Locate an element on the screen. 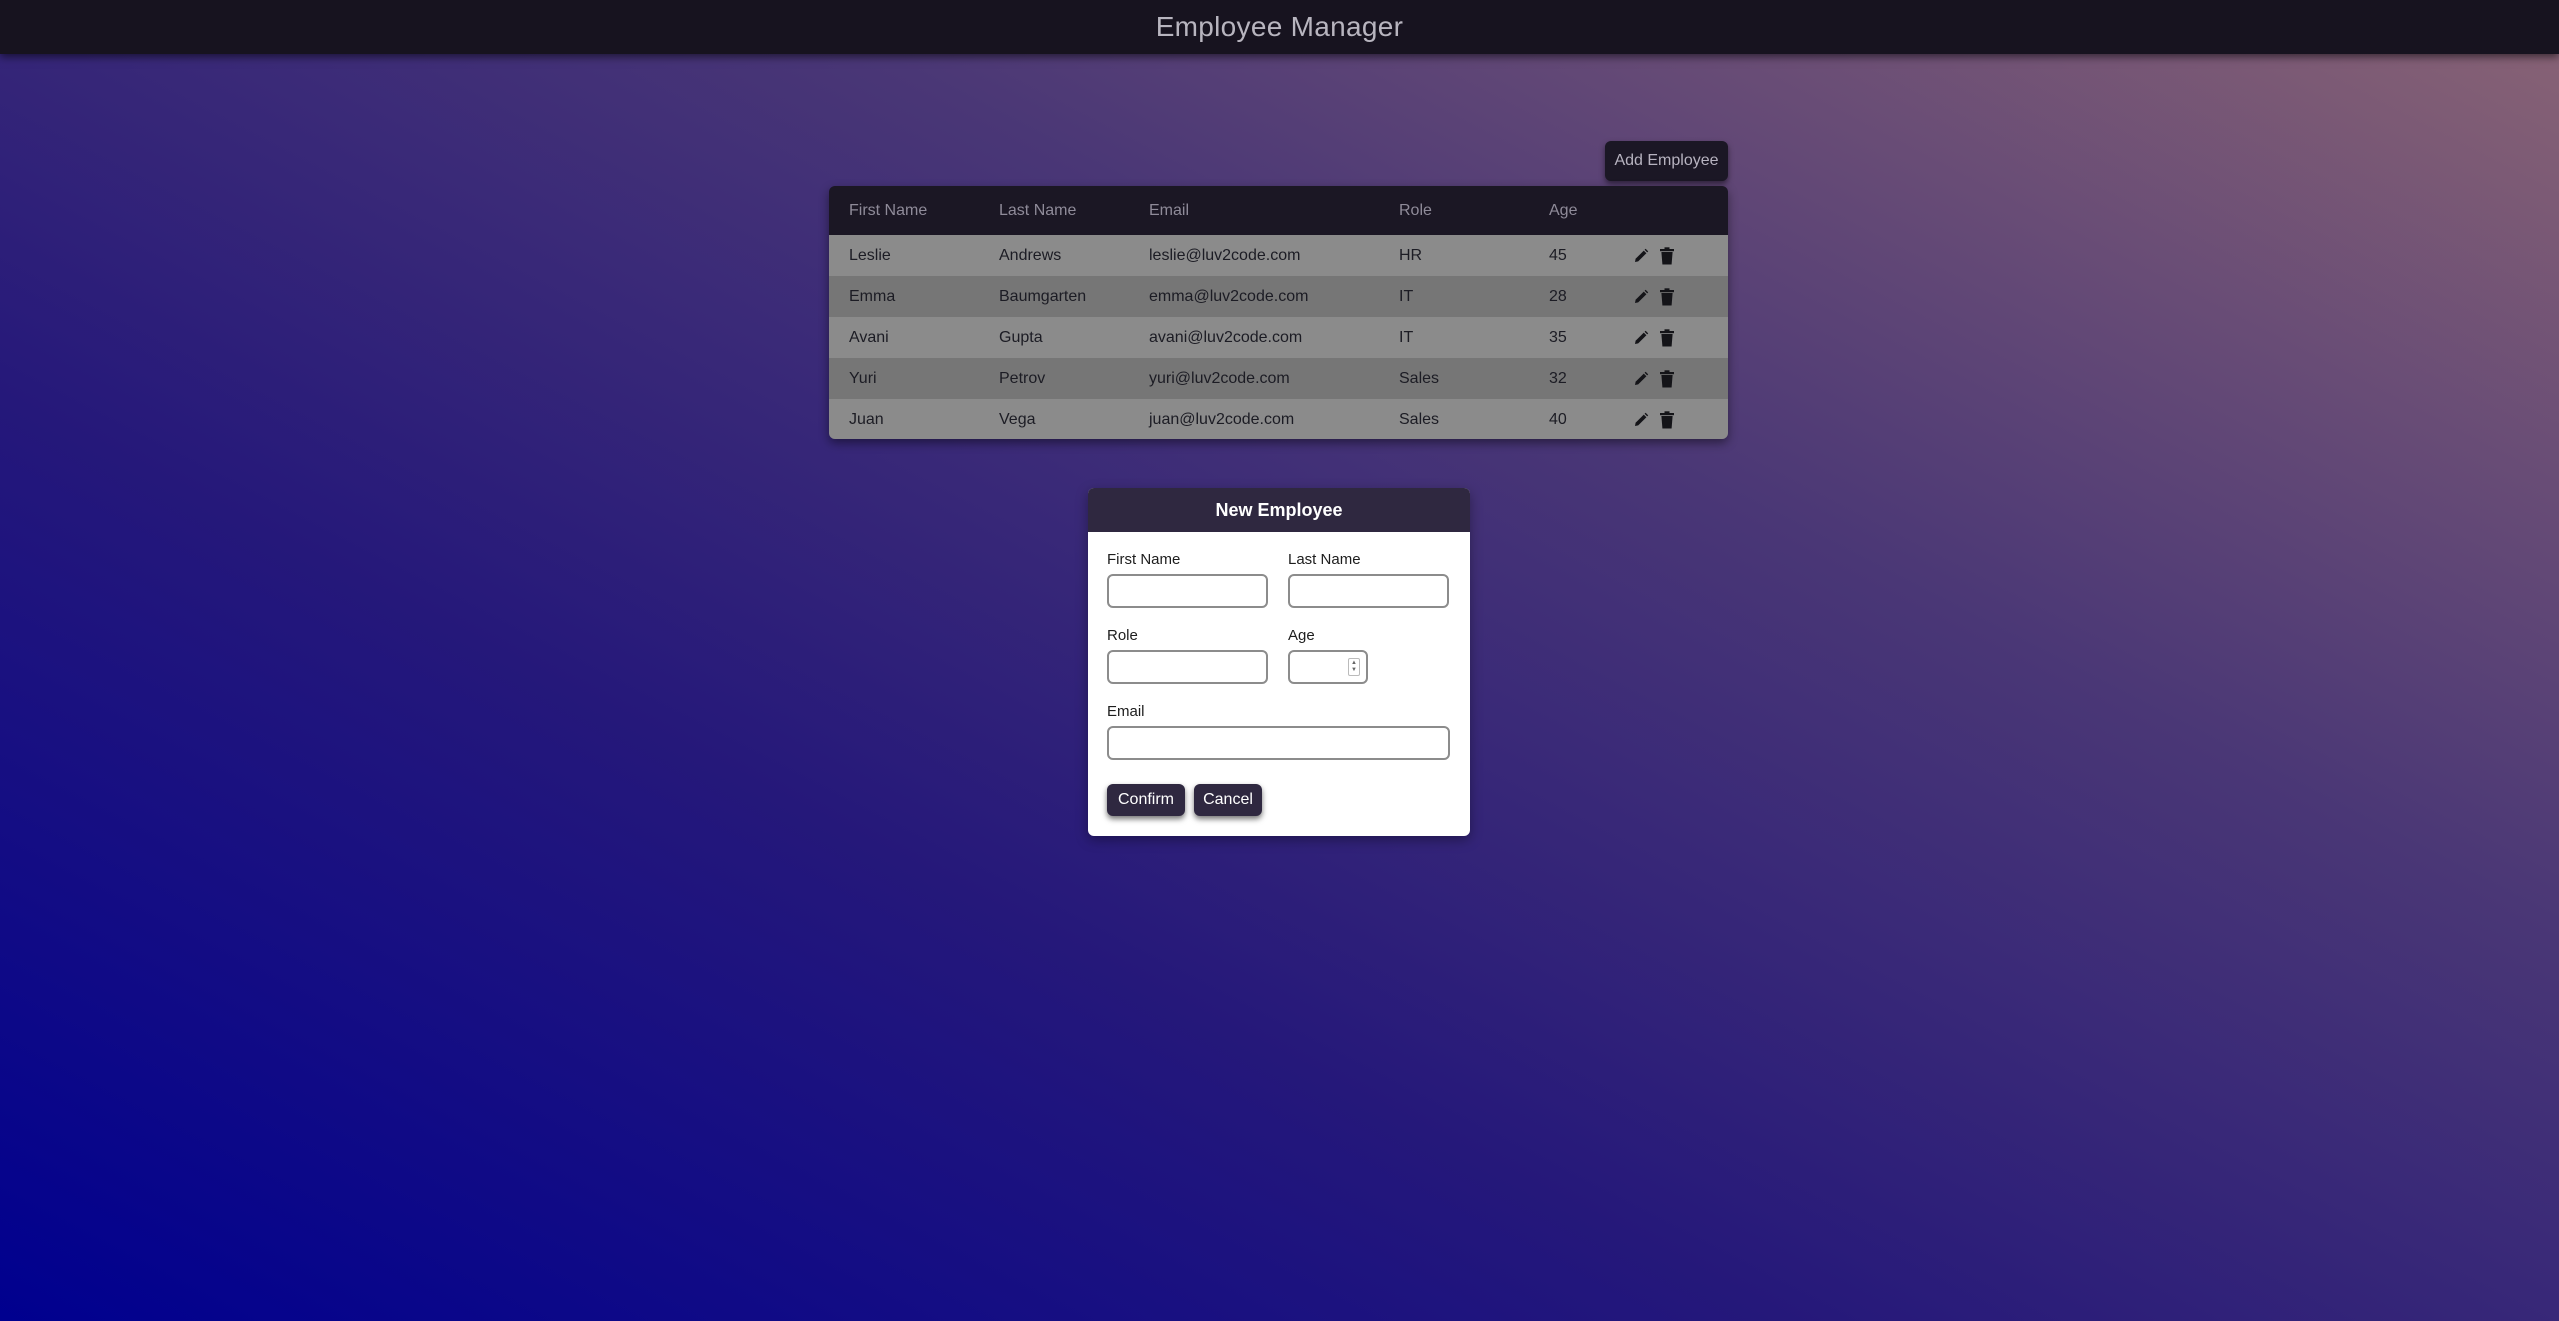  age-cell: 28 is located at coordinates (1558, 296).